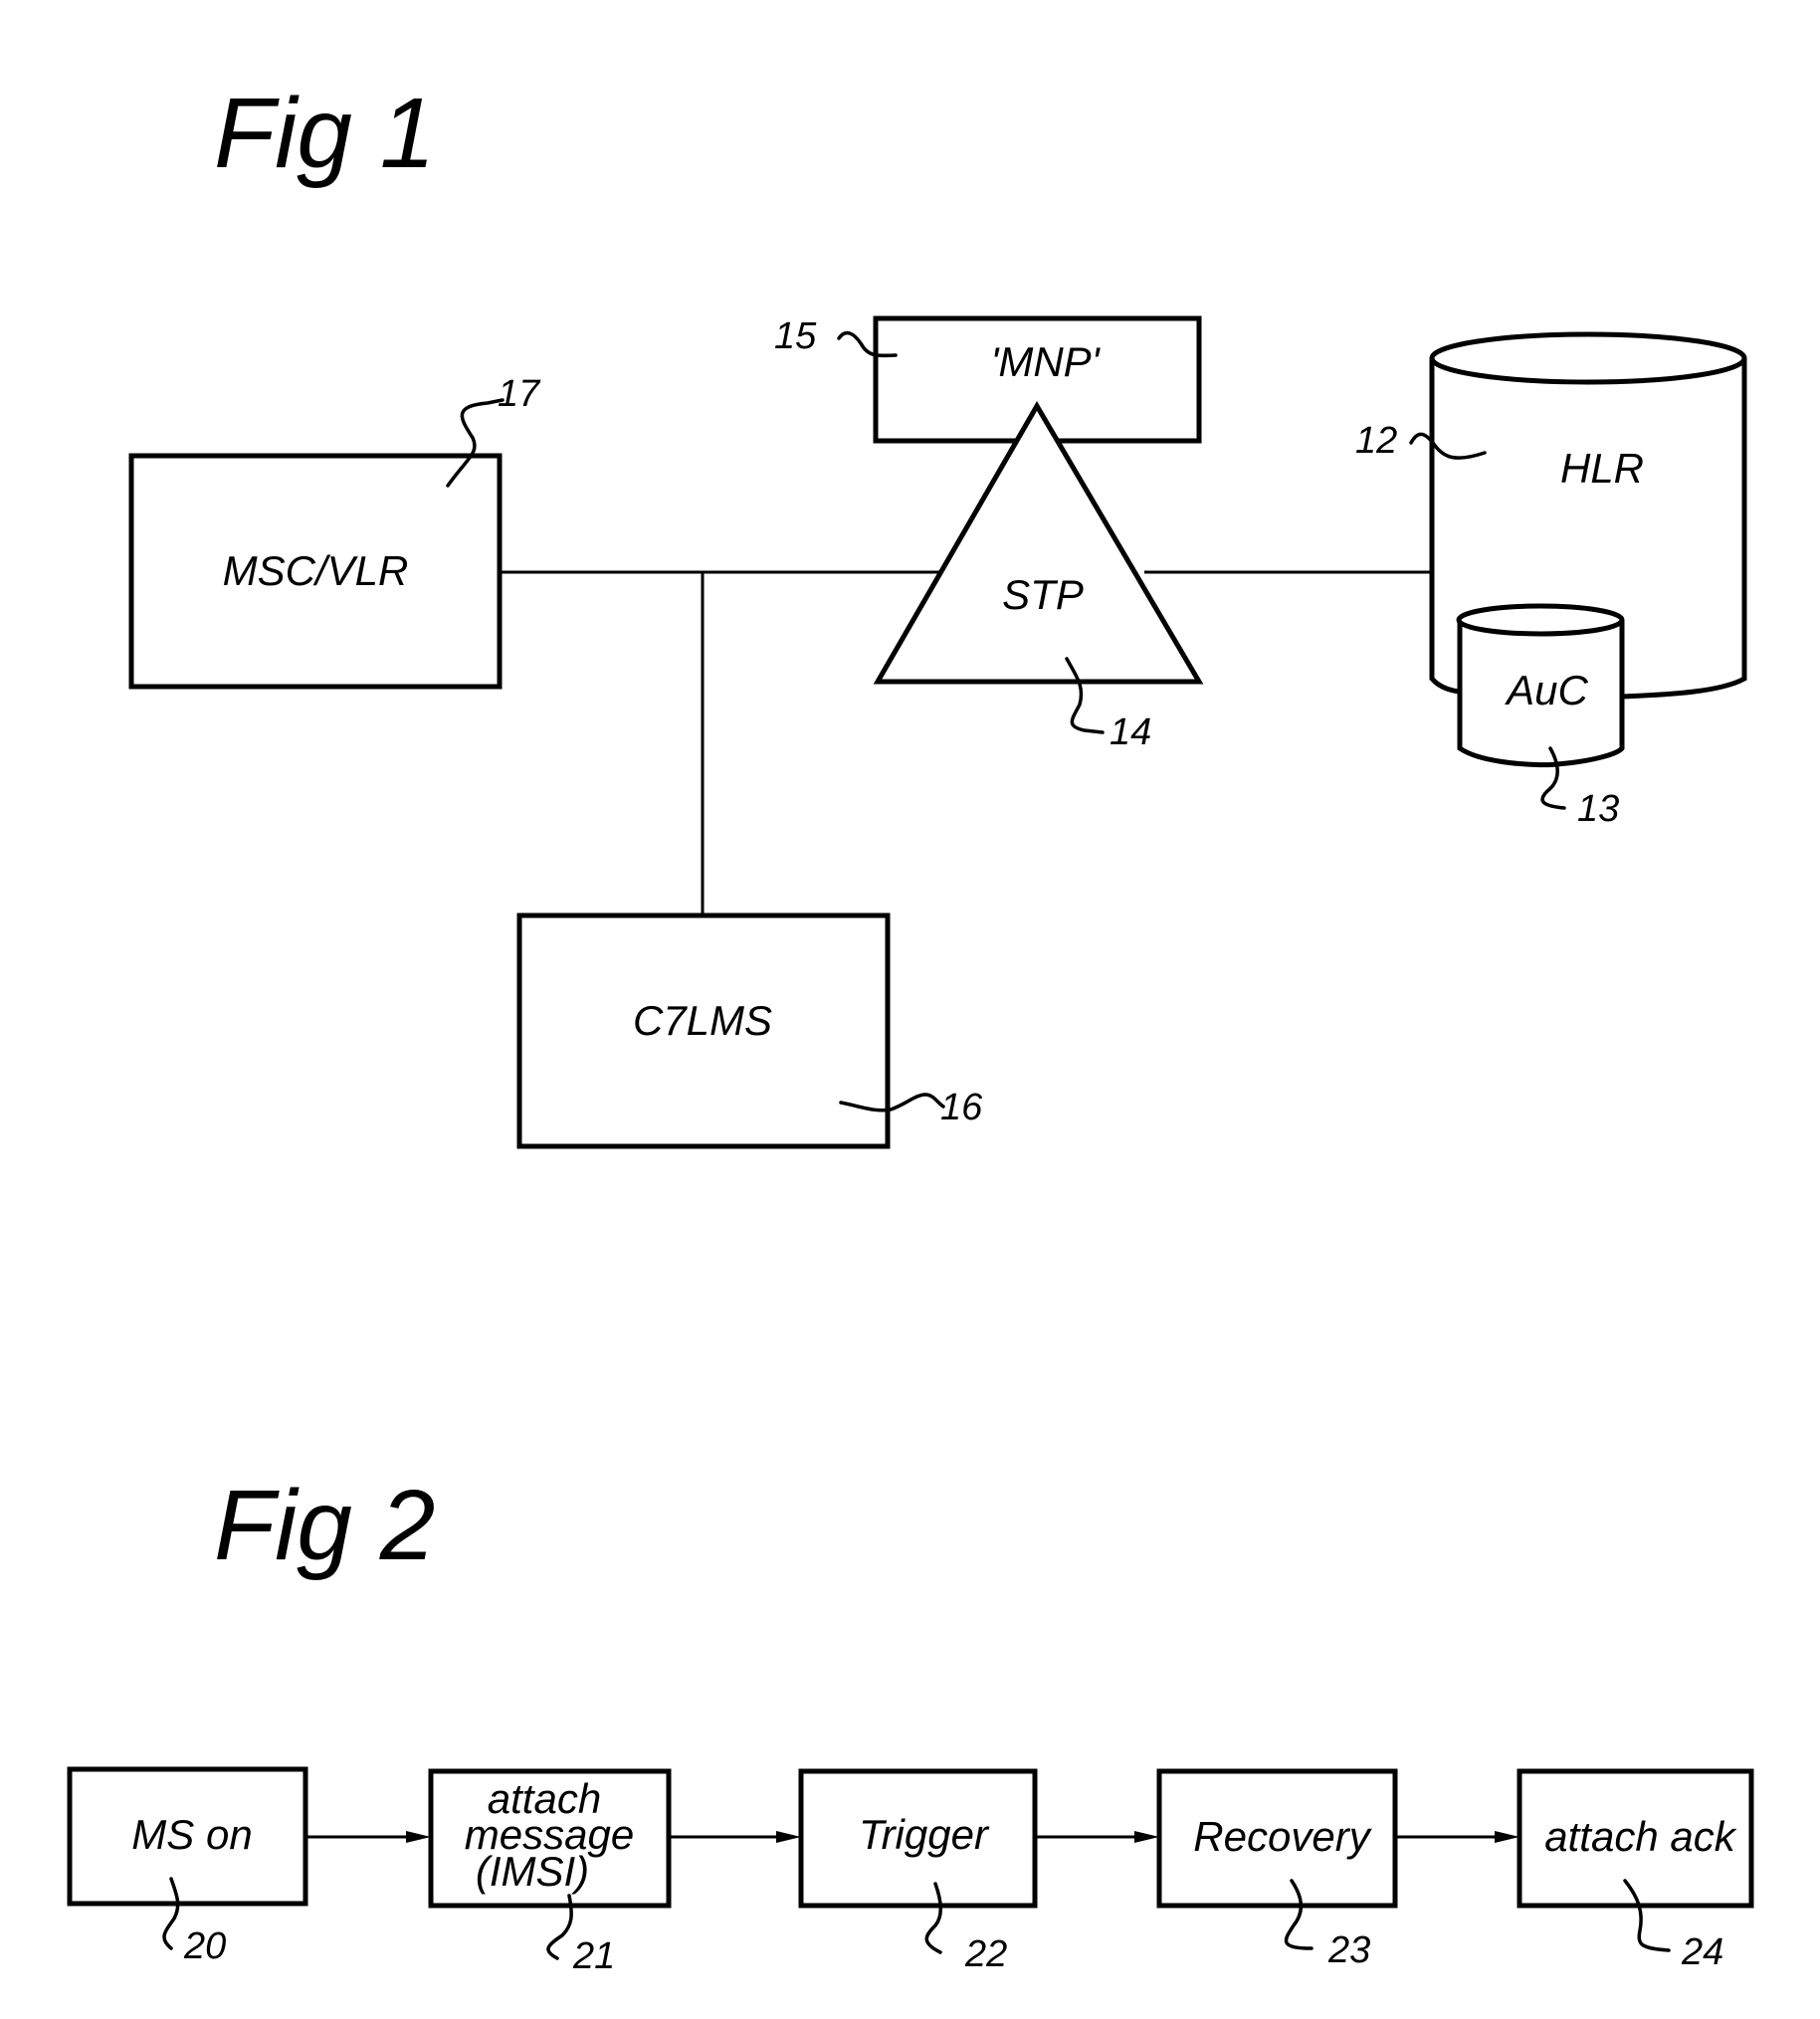 The image size is (1820, 2019). I want to click on ref-number-24: 24, so click(1702, 1952).